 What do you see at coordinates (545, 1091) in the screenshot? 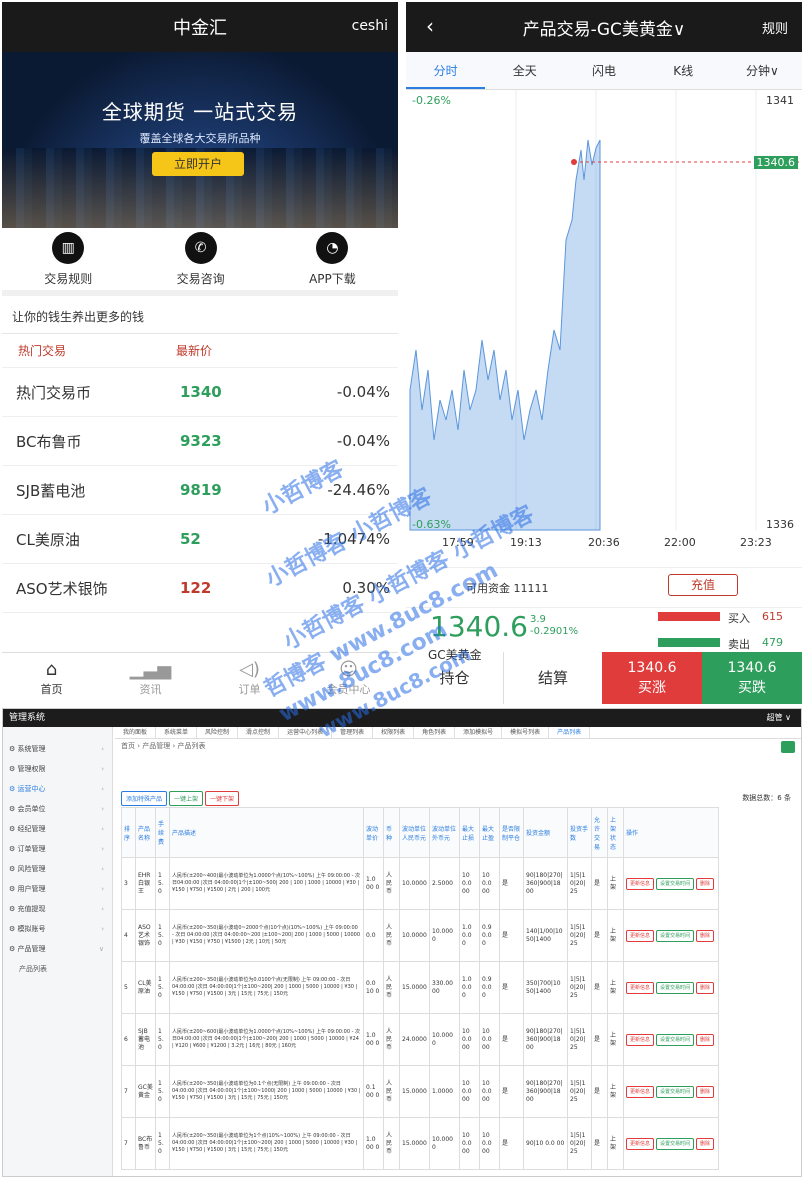
I see `cell-invest: 90|180|270| 360|900|18 00` at bounding box center [545, 1091].